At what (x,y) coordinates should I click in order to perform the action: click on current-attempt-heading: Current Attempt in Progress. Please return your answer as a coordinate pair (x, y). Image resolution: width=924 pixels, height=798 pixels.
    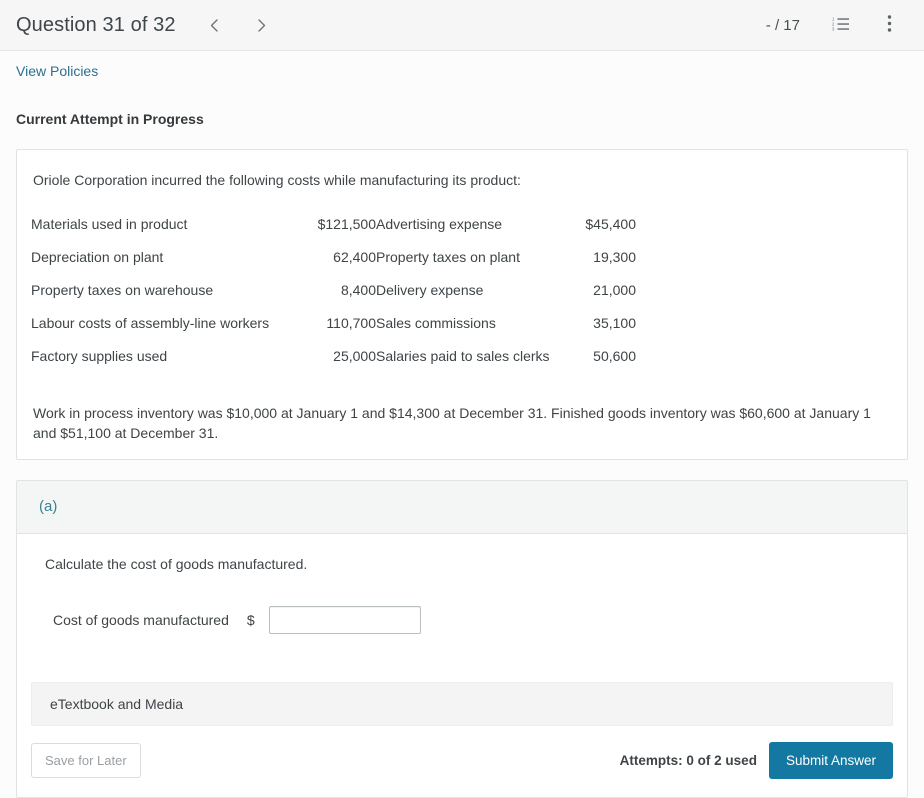
    Looking at the image, I should click on (110, 119).